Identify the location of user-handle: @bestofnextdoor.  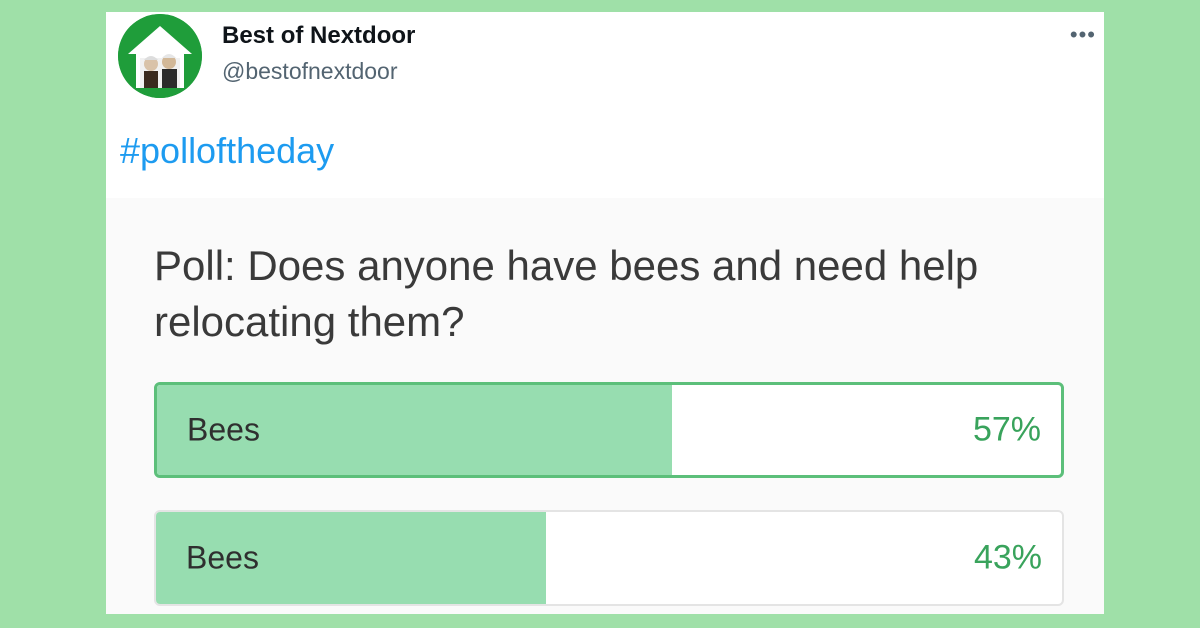
(310, 71).